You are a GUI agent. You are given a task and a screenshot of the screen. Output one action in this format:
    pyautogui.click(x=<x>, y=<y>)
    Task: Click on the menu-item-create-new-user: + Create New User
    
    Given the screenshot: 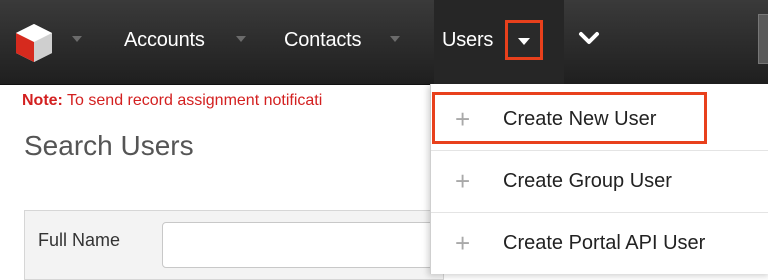 What is the action you would take?
    pyautogui.click(x=599, y=119)
    